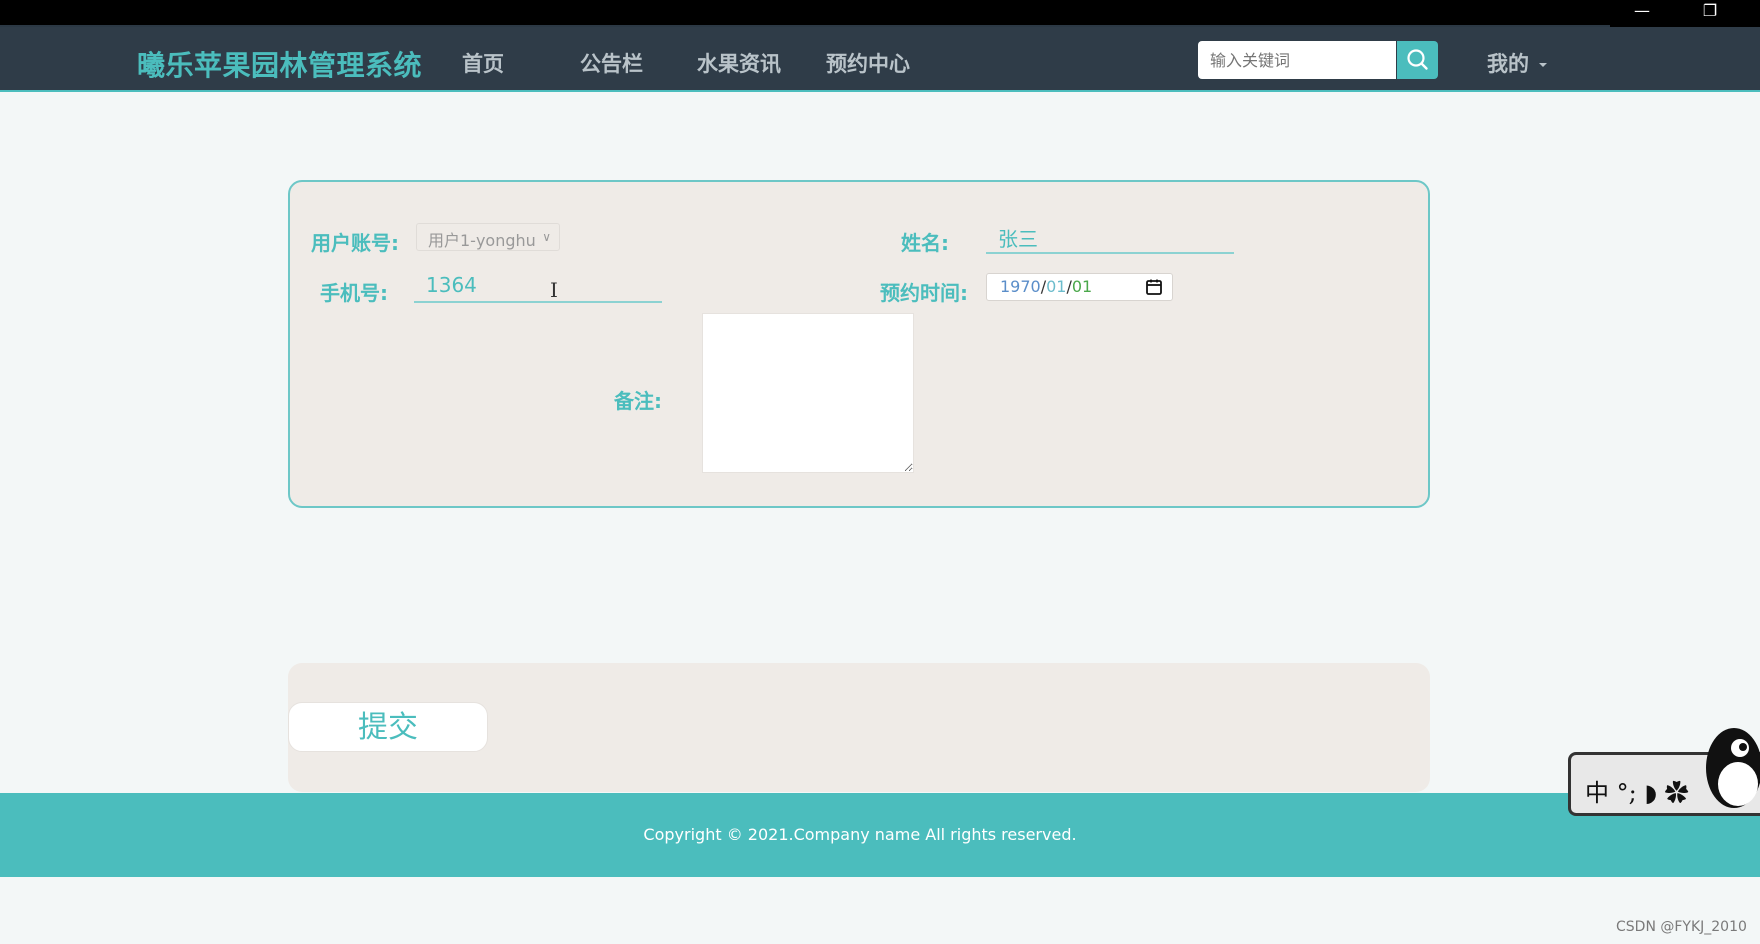  I want to click on search-button, so click(1417, 60).